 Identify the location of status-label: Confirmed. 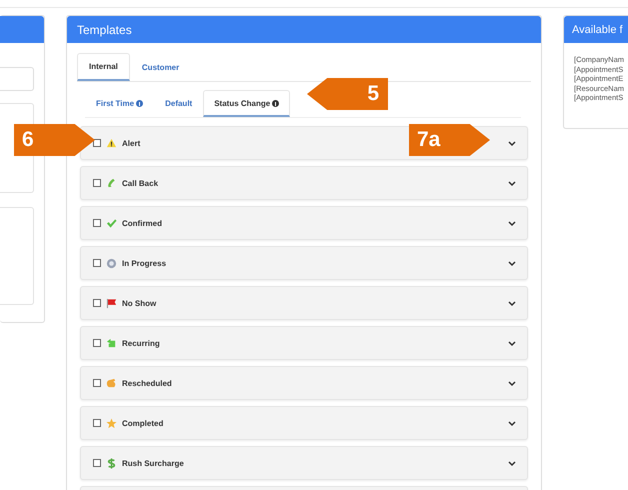
(142, 223).